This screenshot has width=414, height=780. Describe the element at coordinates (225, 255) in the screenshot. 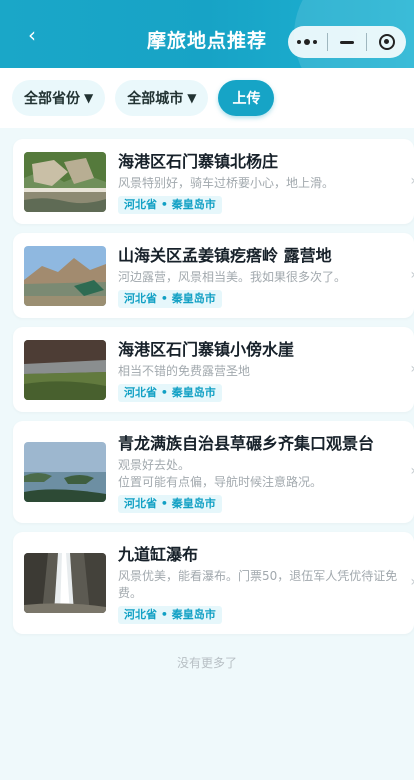

I see `place-name: 山海关区孟姜镇疙瘩岭 露营地` at that location.